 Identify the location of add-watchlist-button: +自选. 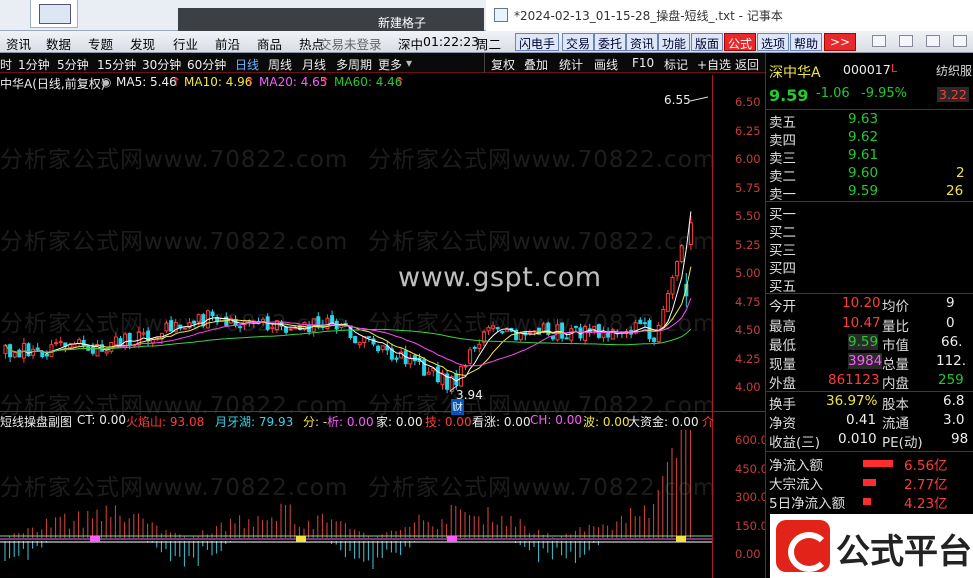
(714, 64).